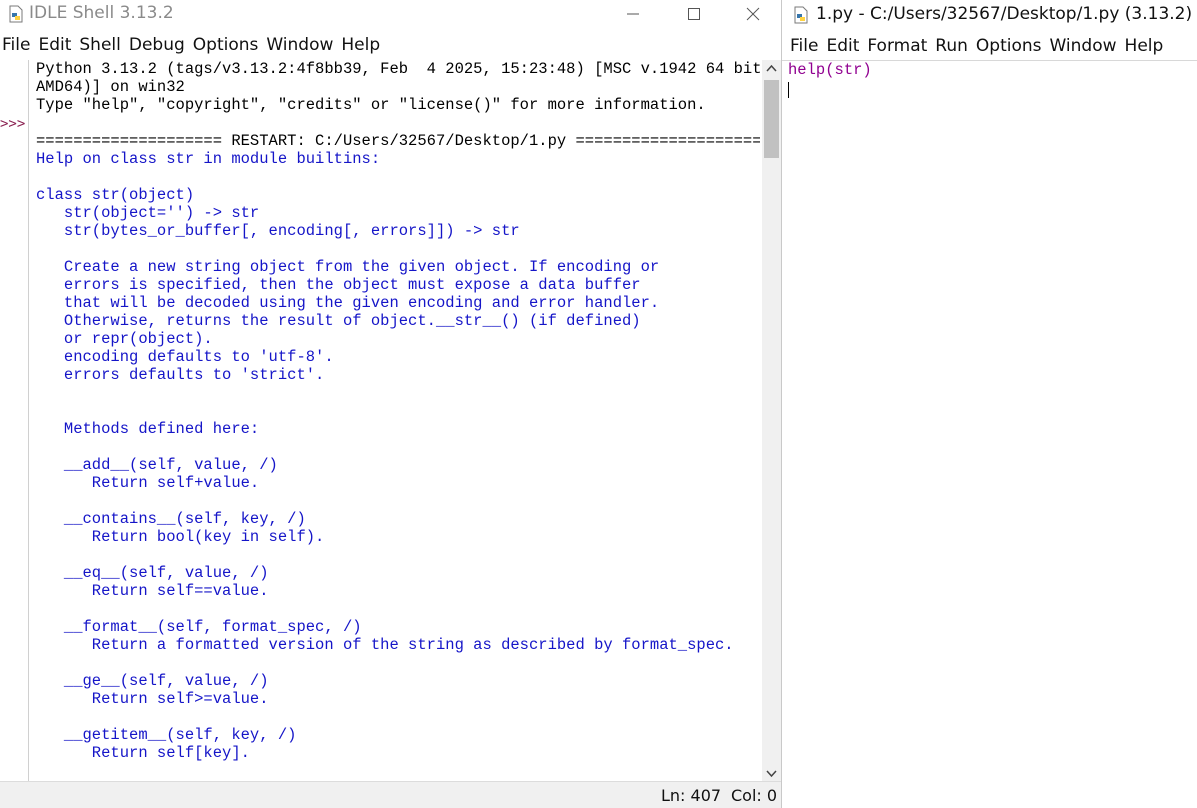 This screenshot has width=1197, height=808. I want to click on shell-output-line: Methods defined here:, so click(148, 429).